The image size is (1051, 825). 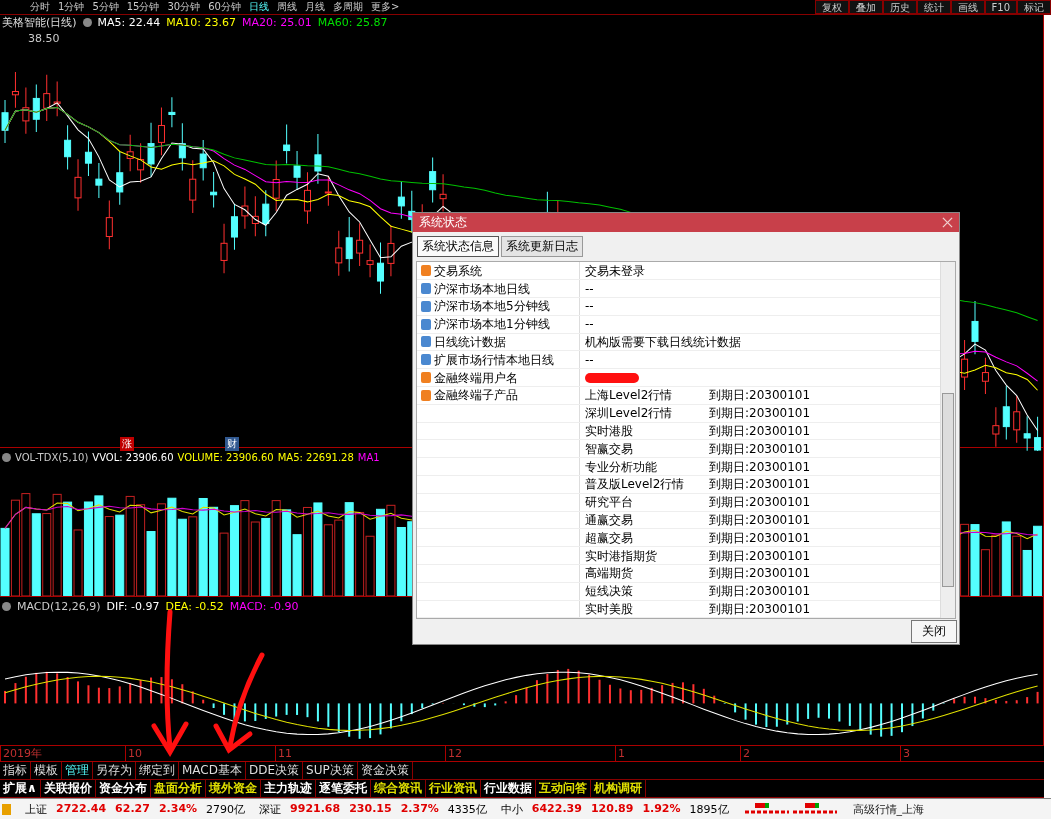 I want to click on market-breadth-icon, so click(x=790, y=809).